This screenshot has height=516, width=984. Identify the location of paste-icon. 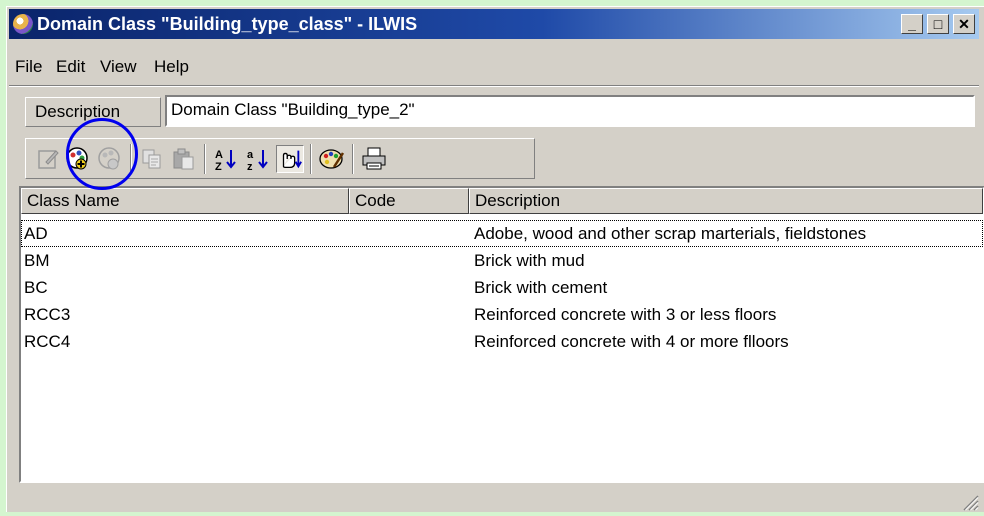
(184, 159).